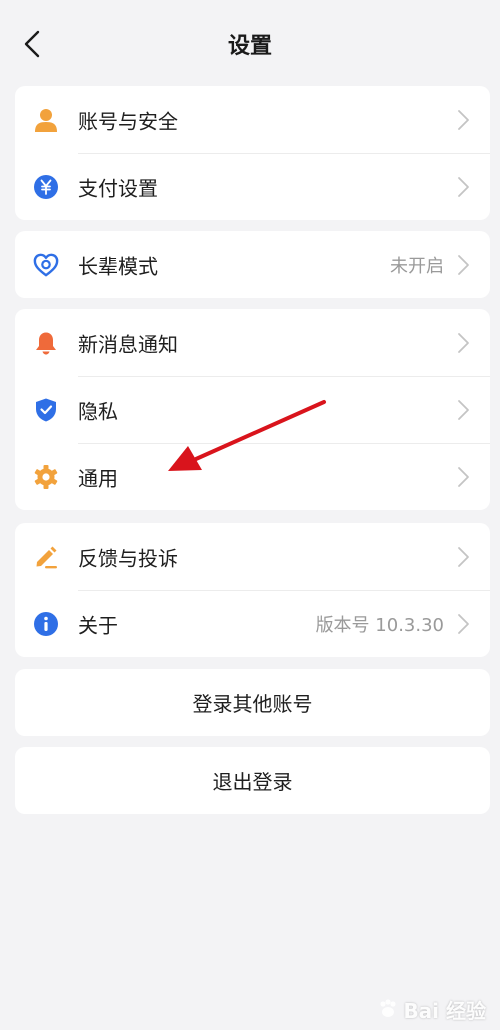  Describe the element at coordinates (252, 556) in the screenshot. I see `settings-item-feedback: 反馈与投诉` at that location.